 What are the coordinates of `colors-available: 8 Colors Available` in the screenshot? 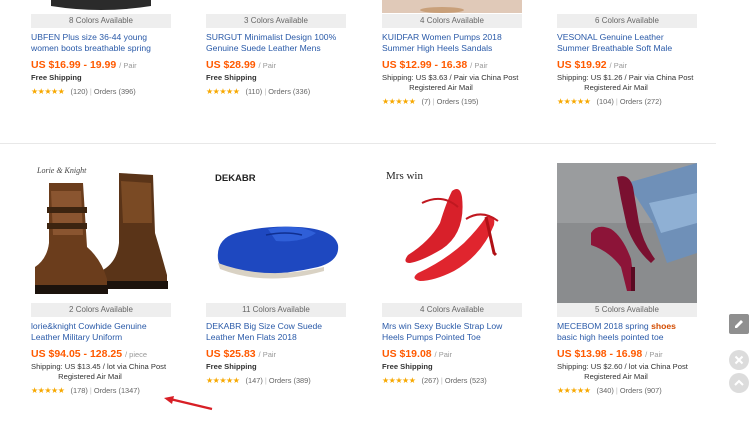 It's located at (101, 21).